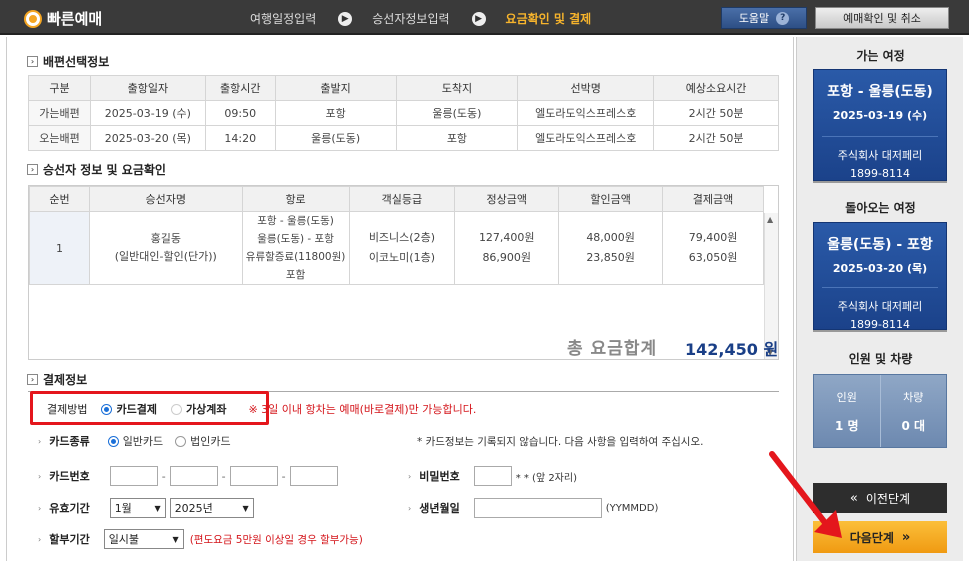  I want to click on table-header-row: 구분 출항일자 출항시간 출발지 도착지 선박명 예상소요시간, so click(403, 88).